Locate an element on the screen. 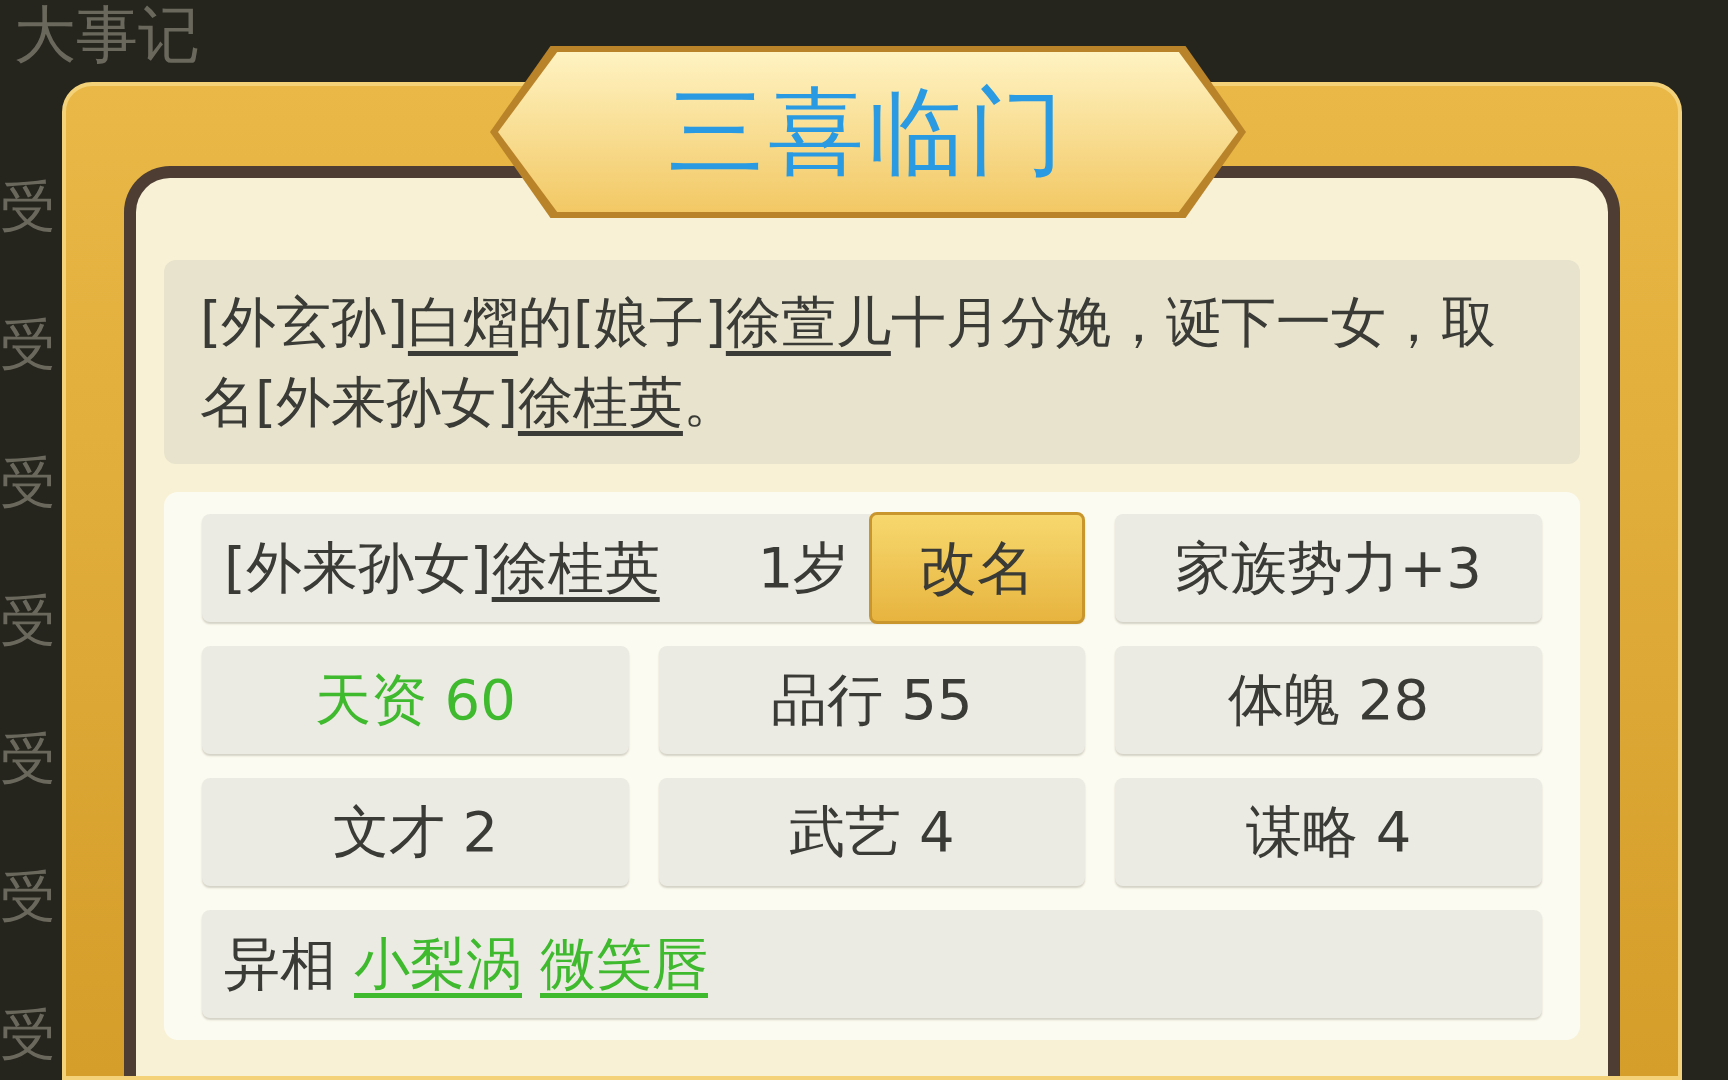 The width and height of the screenshot is (1728, 1080). stat-label: 品行 55 is located at coordinates (872, 700).